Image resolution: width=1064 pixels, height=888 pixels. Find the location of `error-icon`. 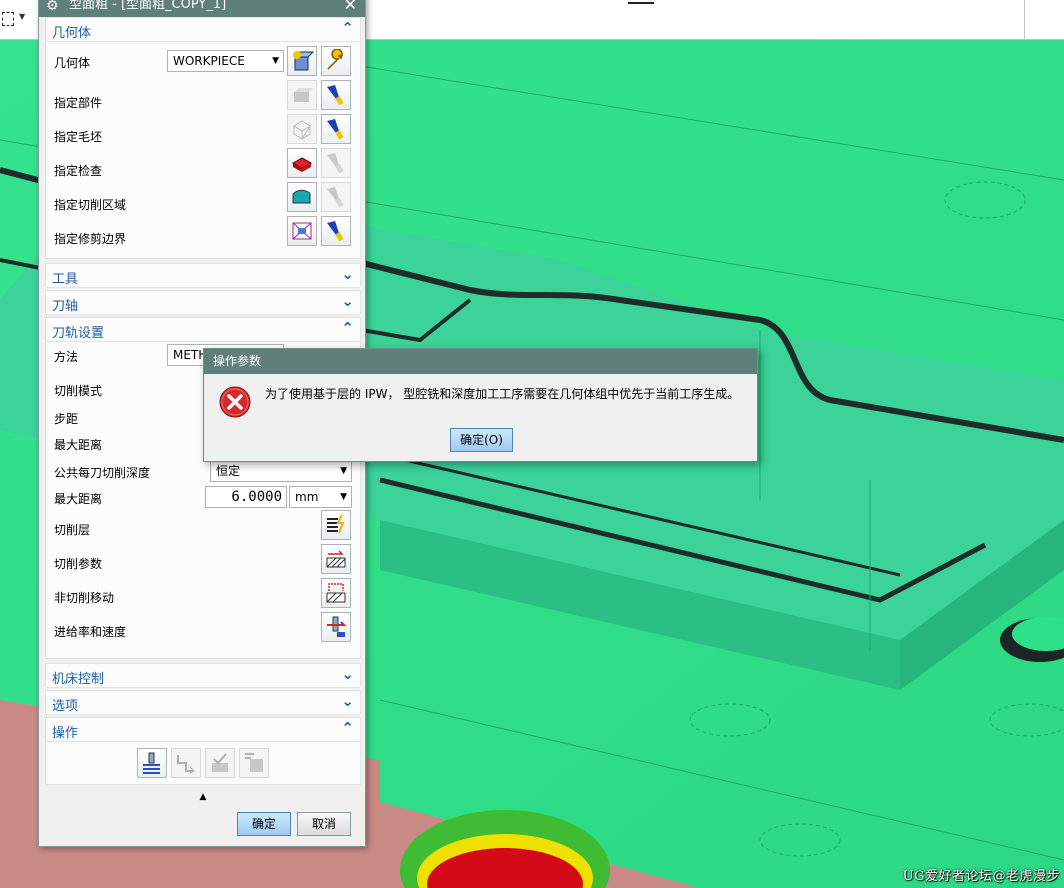

error-icon is located at coordinates (235, 402).